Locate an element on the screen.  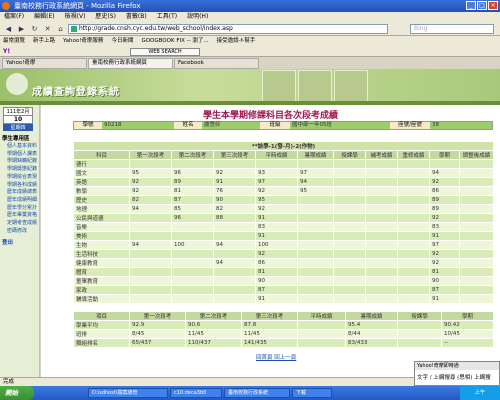
forward-icon: ▶ is located at coordinates (21, 29).